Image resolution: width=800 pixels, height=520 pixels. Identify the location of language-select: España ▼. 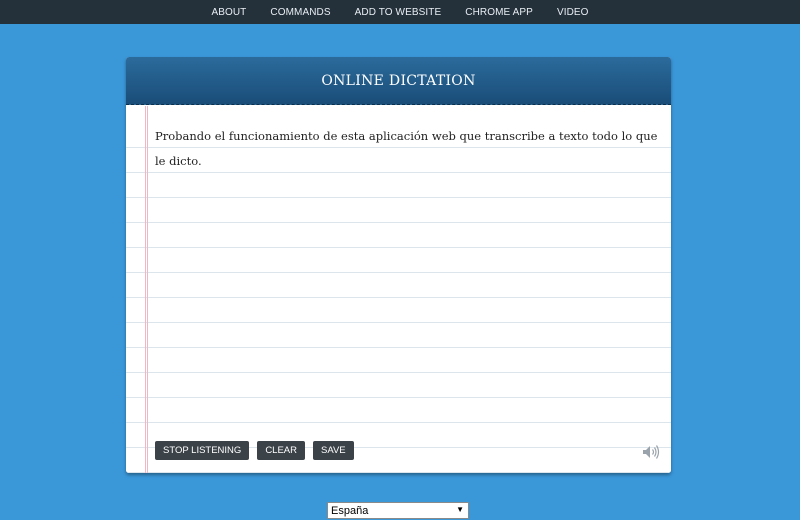
(398, 510).